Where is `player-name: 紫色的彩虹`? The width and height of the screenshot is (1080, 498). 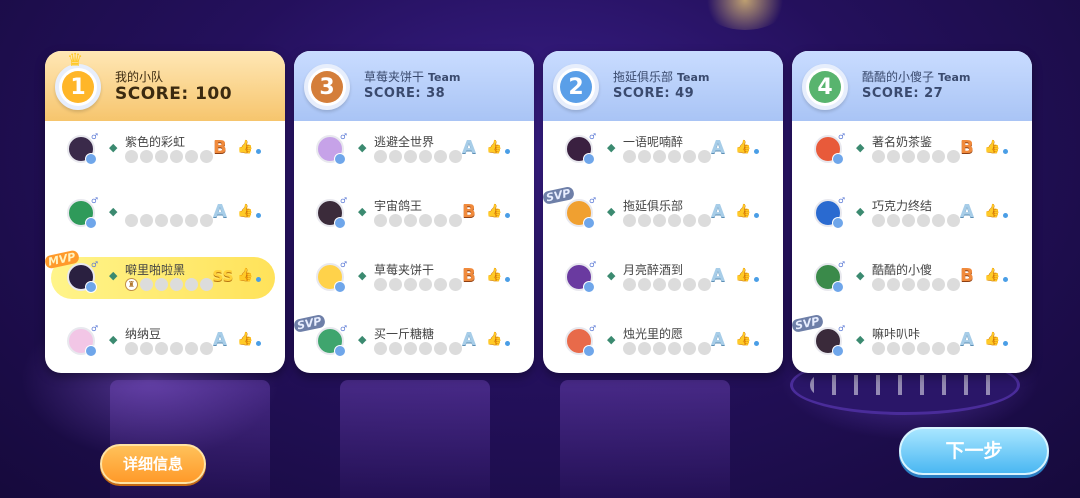
player-name: 紫色的彩虹 is located at coordinates (155, 142).